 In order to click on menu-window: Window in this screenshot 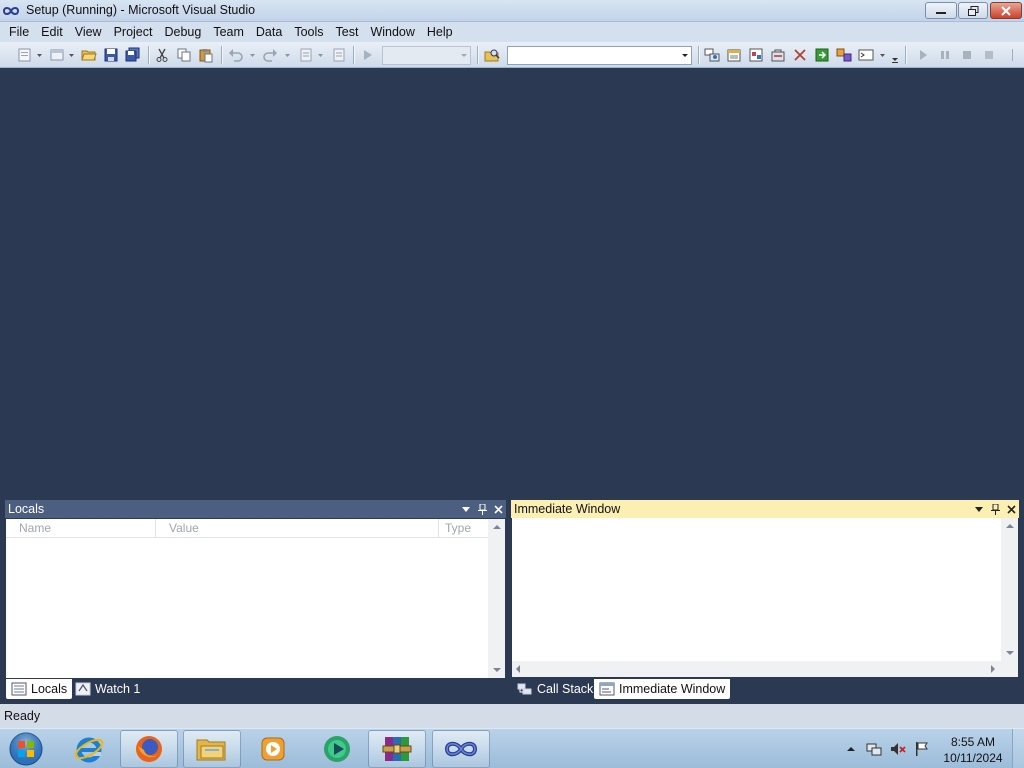, I will do `click(392, 32)`.